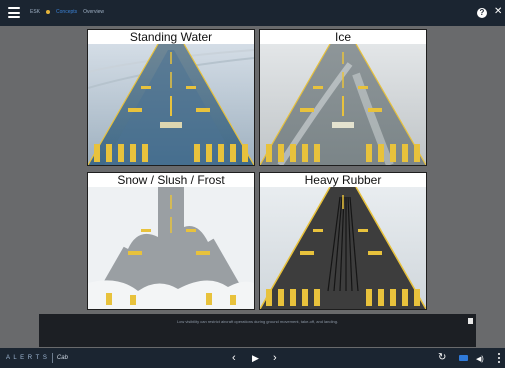  I want to click on volume-icon: ◀), so click(480, 360).